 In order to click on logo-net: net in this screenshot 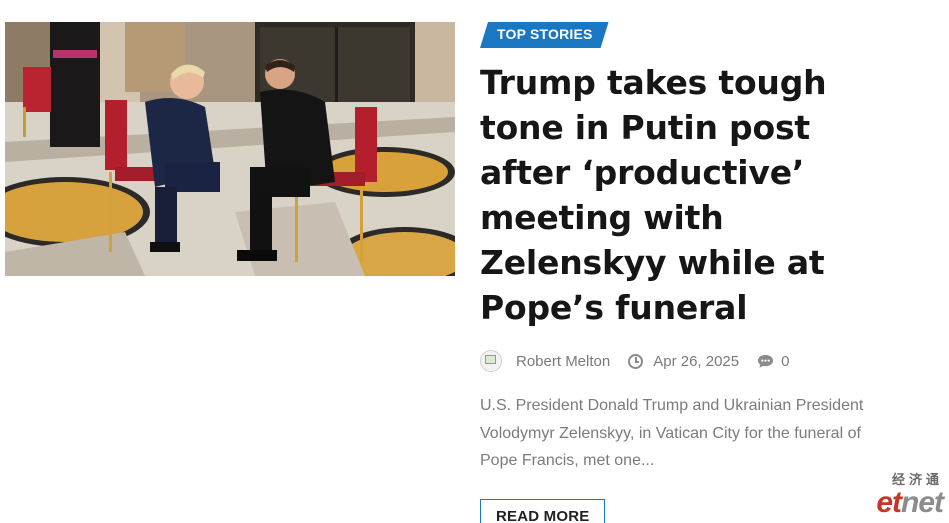, I will do `click(922, 502)`.